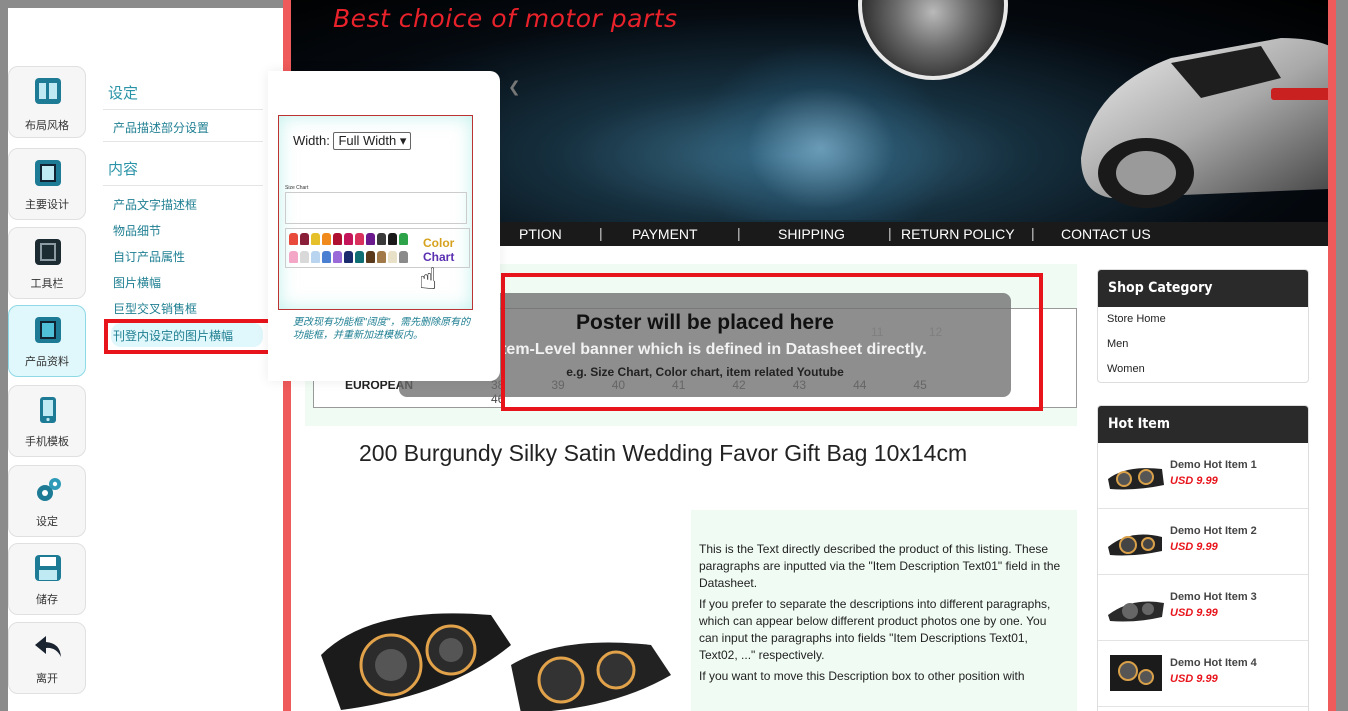  I want to click on tool-main-design: 主要设计, so click(47, 184).